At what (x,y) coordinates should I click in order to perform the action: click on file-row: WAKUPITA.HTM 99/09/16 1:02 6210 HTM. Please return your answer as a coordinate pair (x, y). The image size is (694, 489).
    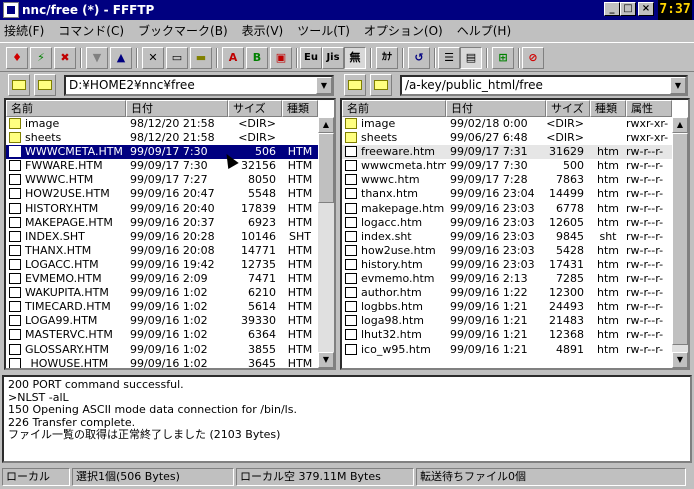
    Looking at the image, I should click on (162, 293).